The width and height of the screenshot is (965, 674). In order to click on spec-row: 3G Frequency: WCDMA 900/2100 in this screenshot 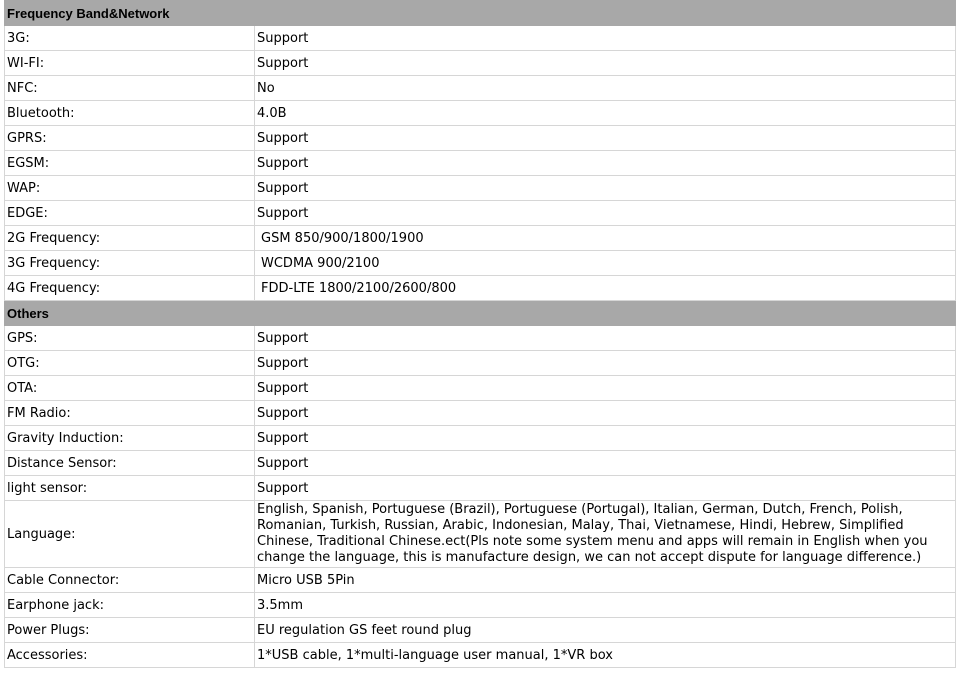, I will do `click(480, 263)`.